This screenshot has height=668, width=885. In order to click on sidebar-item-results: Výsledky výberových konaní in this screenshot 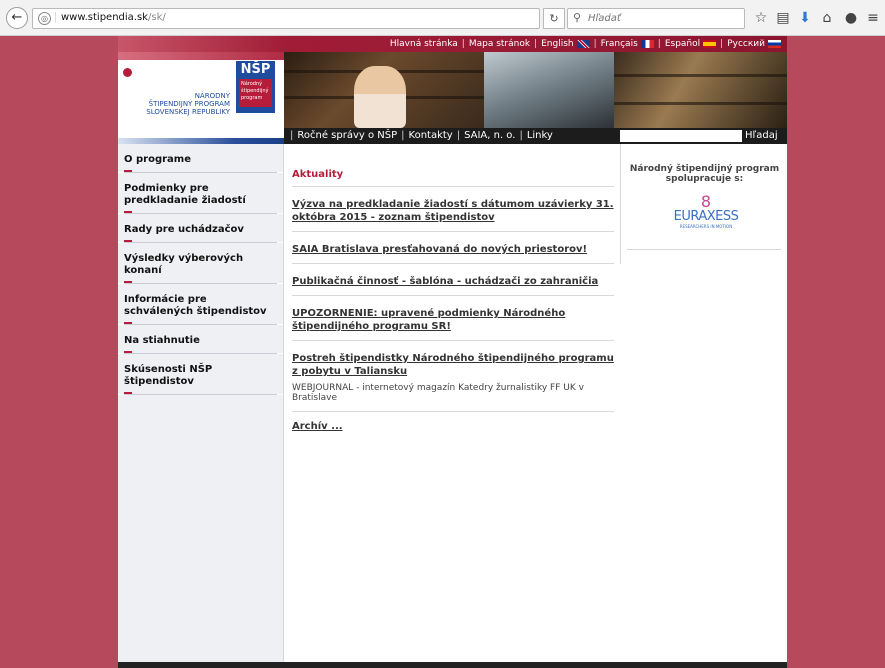, I will do `click(200, 263)`.